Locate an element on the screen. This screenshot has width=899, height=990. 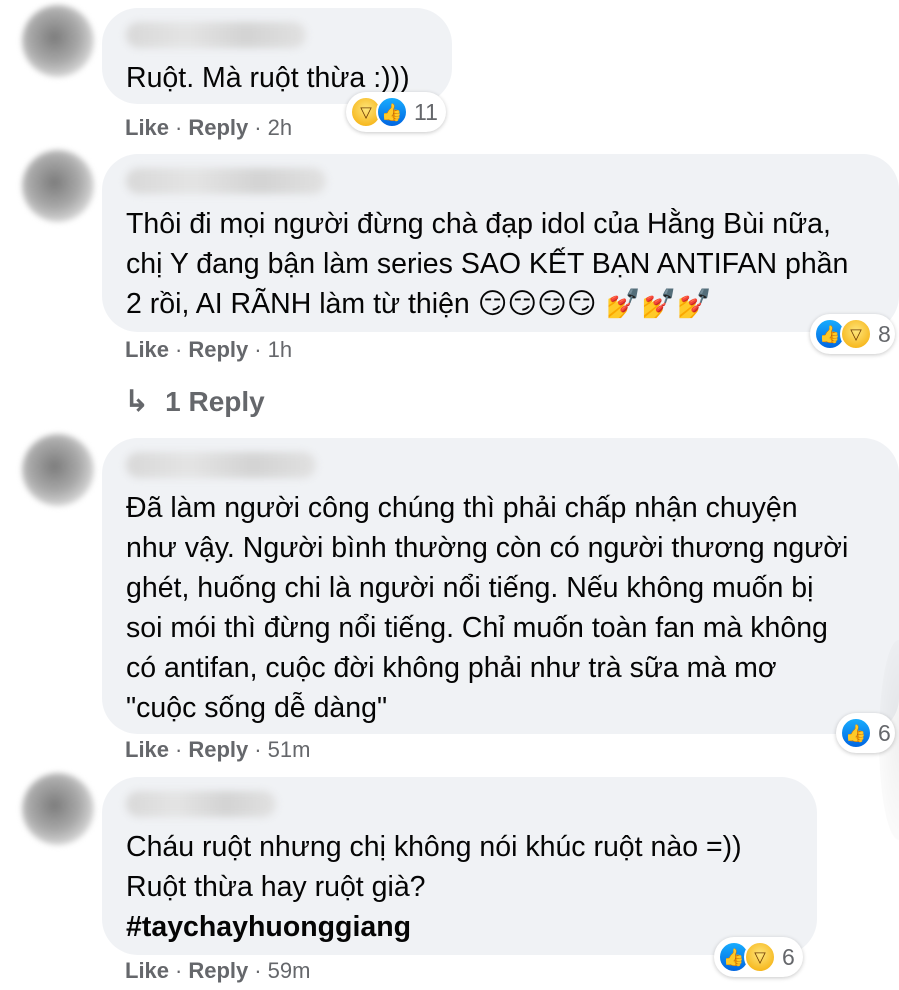
reaction-summary: 👍 ▽ 6 is located at coordinates (758, 957).